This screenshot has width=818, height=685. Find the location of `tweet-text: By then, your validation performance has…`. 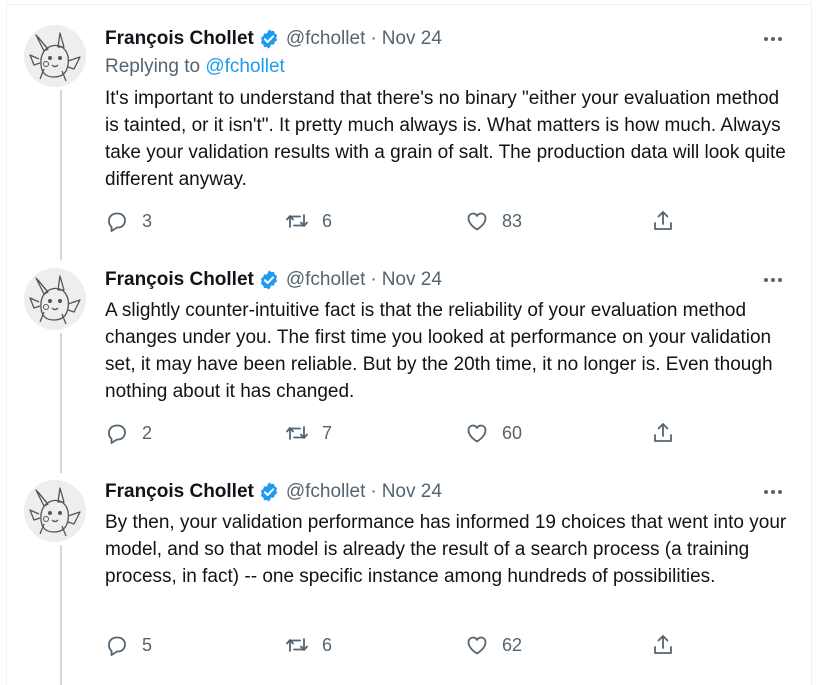

tweet-text: By then, your validation performance has… is located at coordinates (446, 549).